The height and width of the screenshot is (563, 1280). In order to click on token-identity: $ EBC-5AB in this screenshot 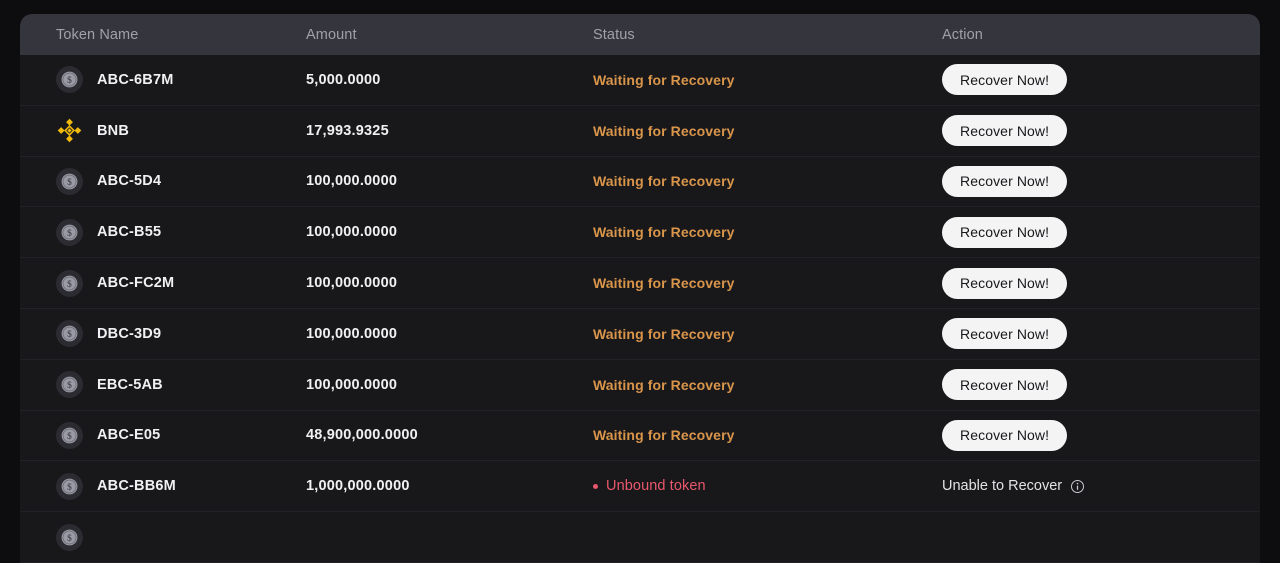, I will do `click(109, 385)`.